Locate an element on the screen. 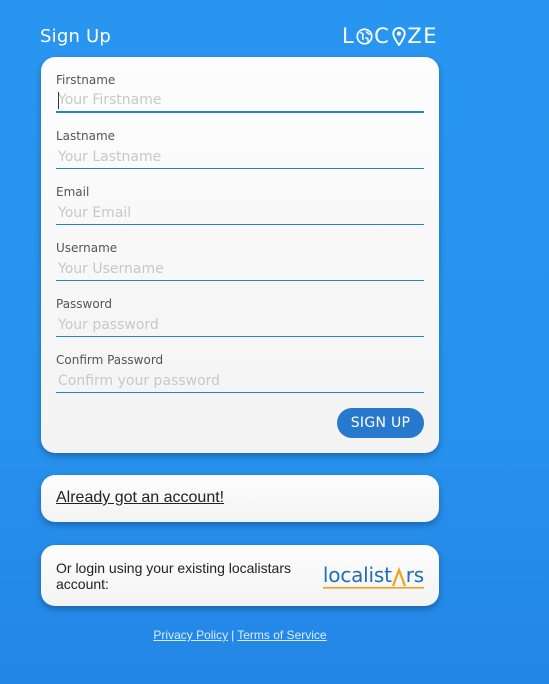 The image size is (549, 684). header: Sign Up L C ZE is located at coordinates (239, 37).